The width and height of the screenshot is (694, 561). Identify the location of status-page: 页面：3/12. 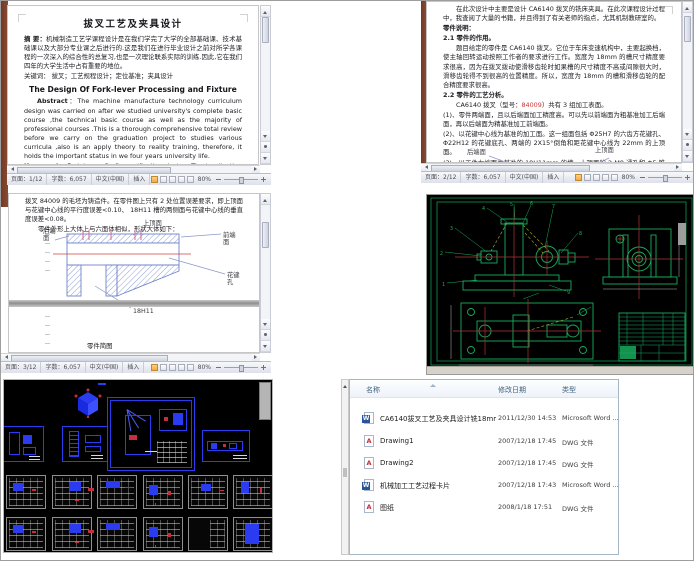
(21, 367).